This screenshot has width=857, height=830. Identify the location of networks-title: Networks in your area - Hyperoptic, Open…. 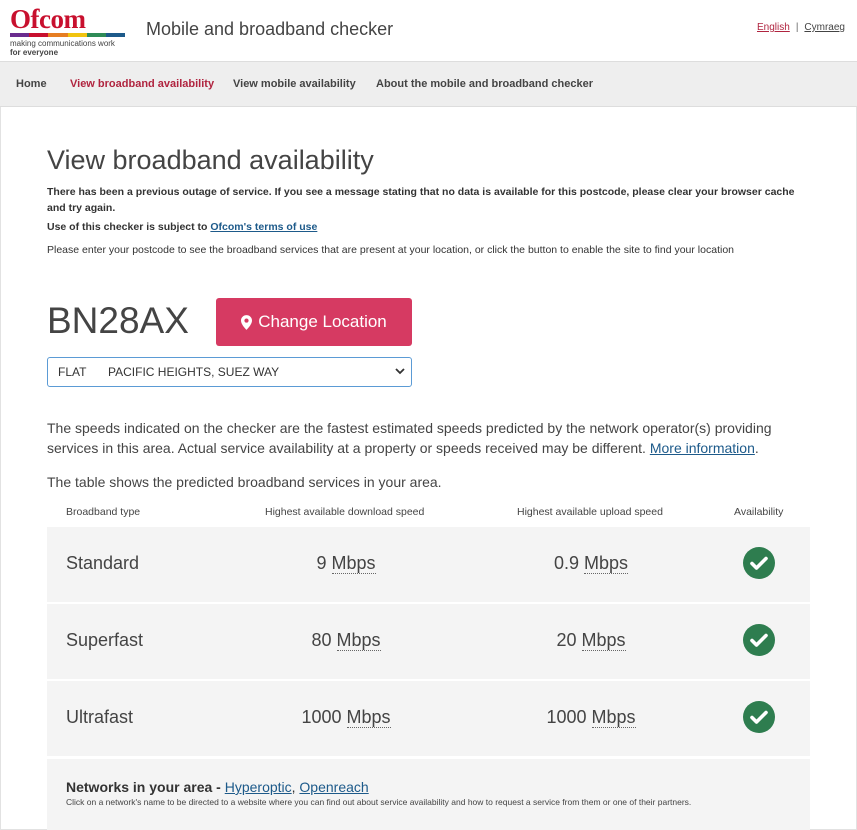
(217, 787).